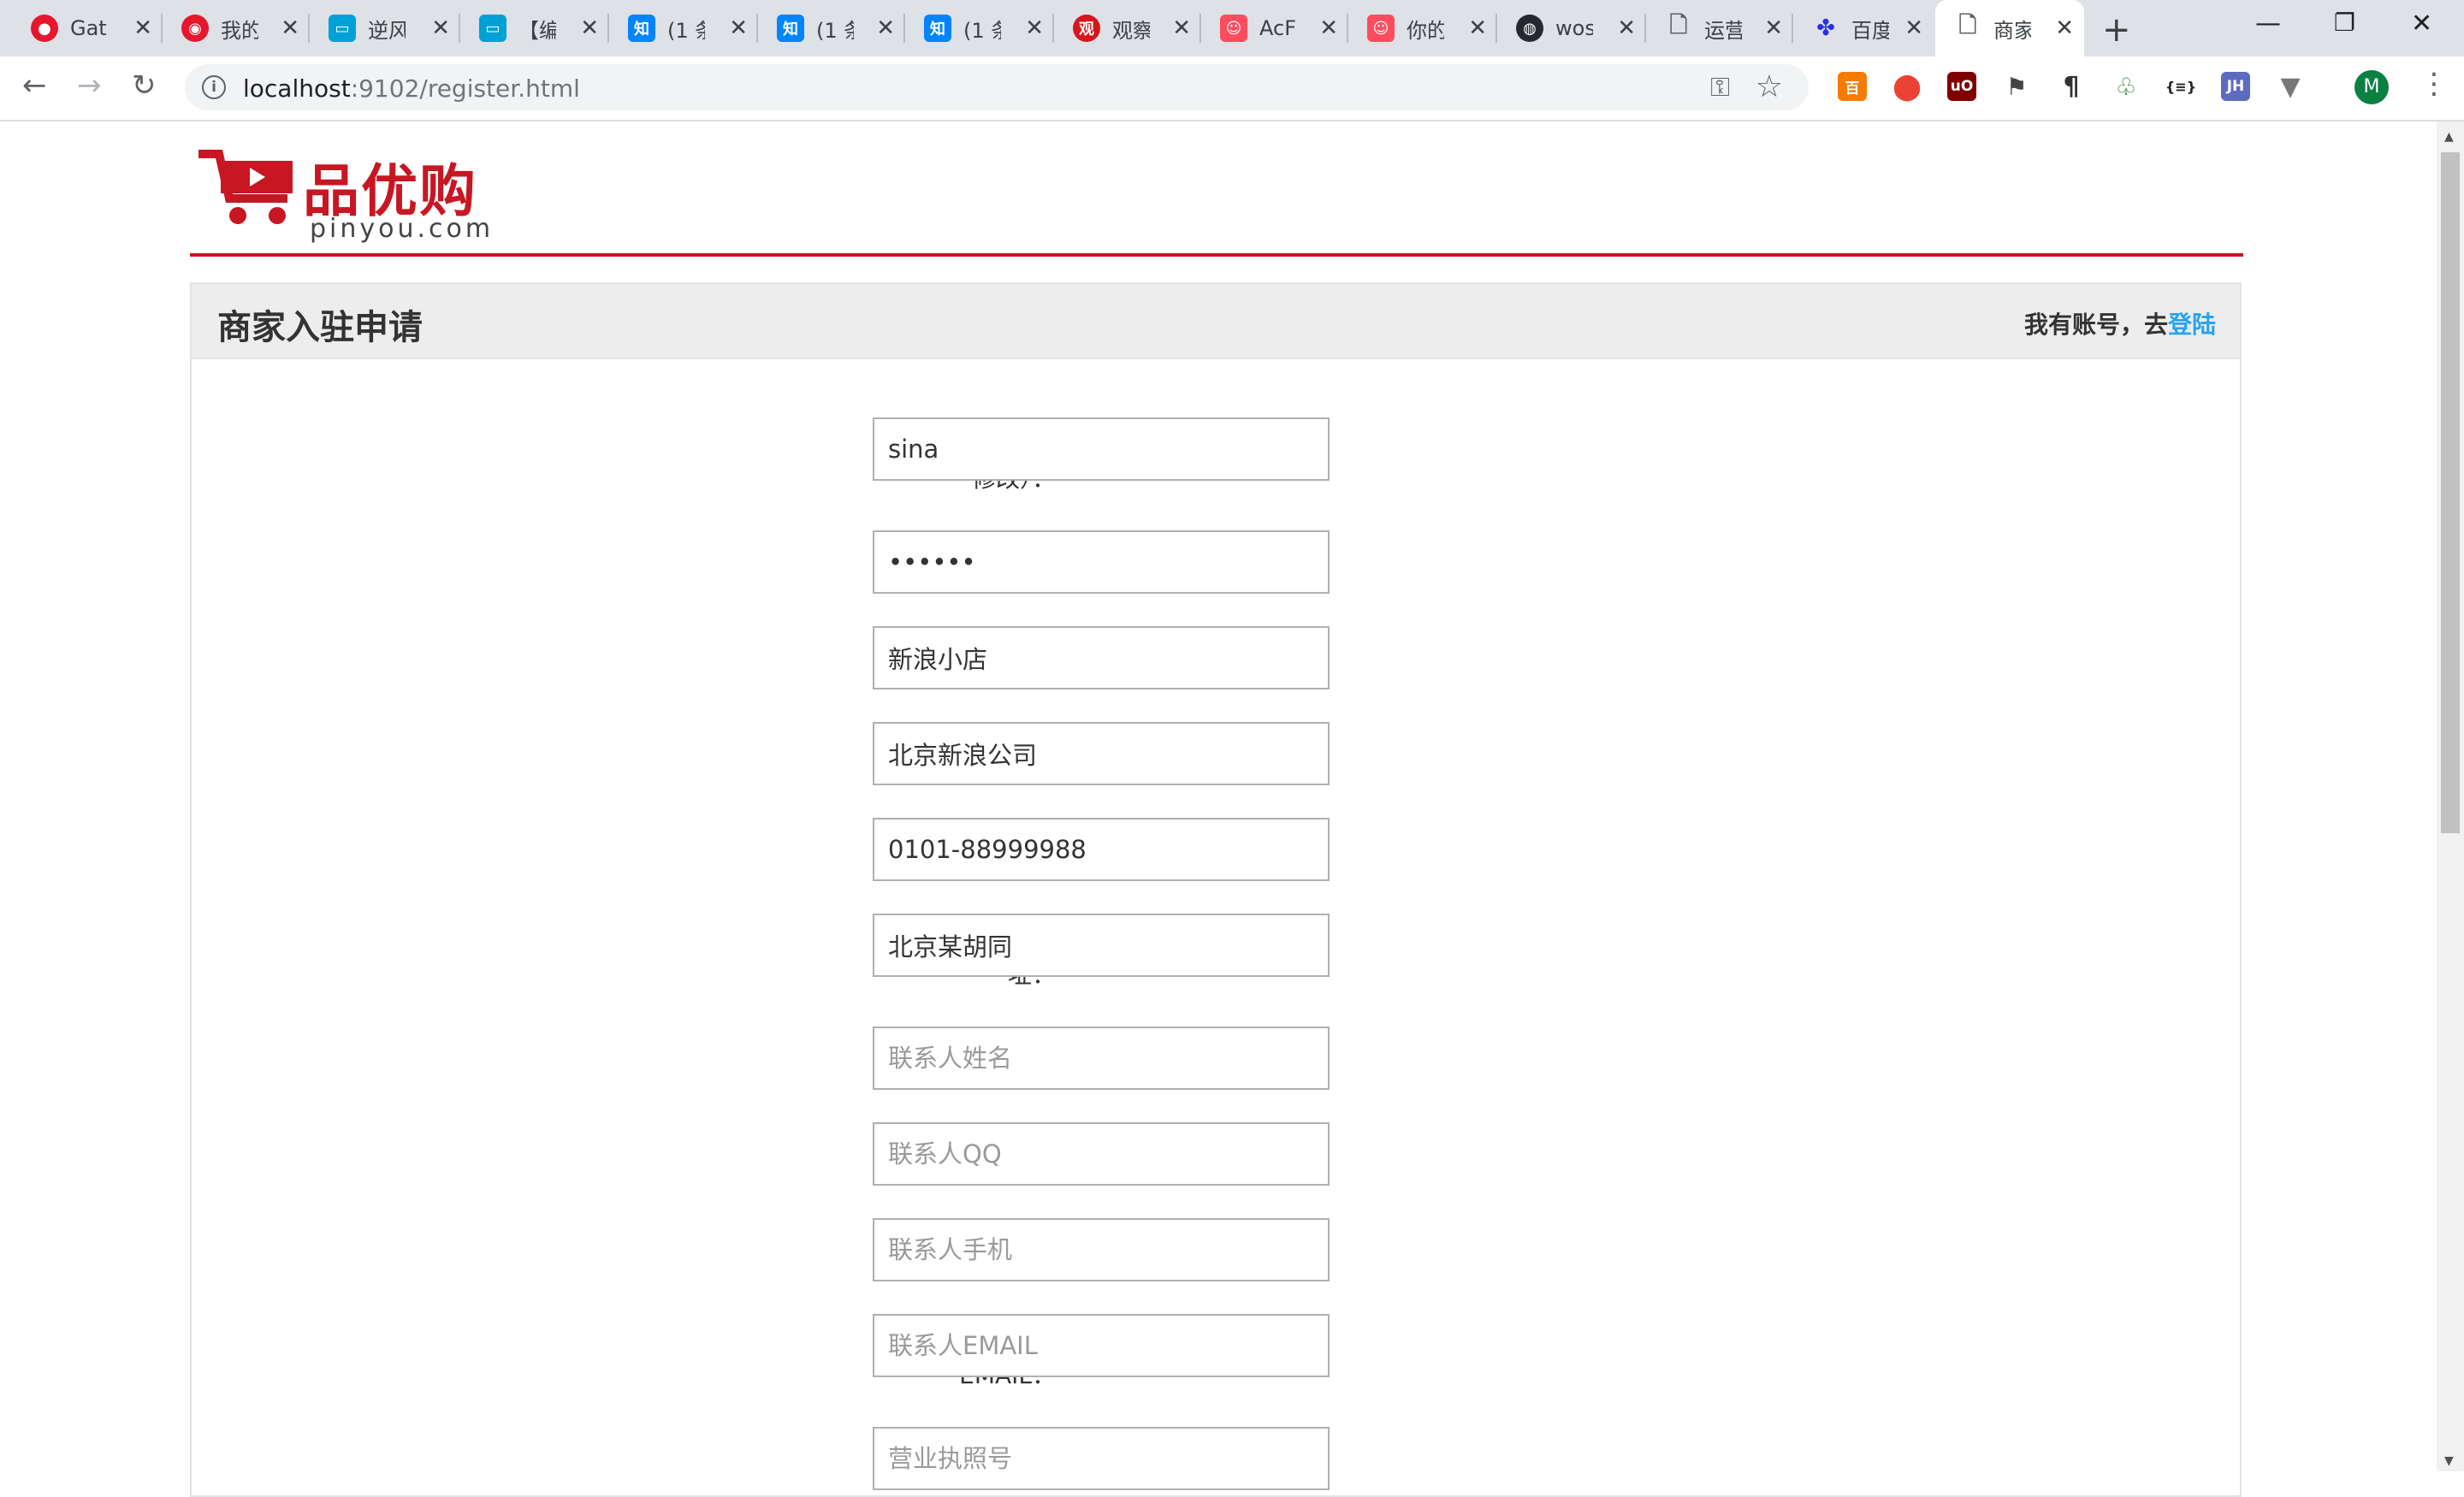 The image size is (2464, 1497). I want to click on baidu-icon: ✤, so click(1825, 28).